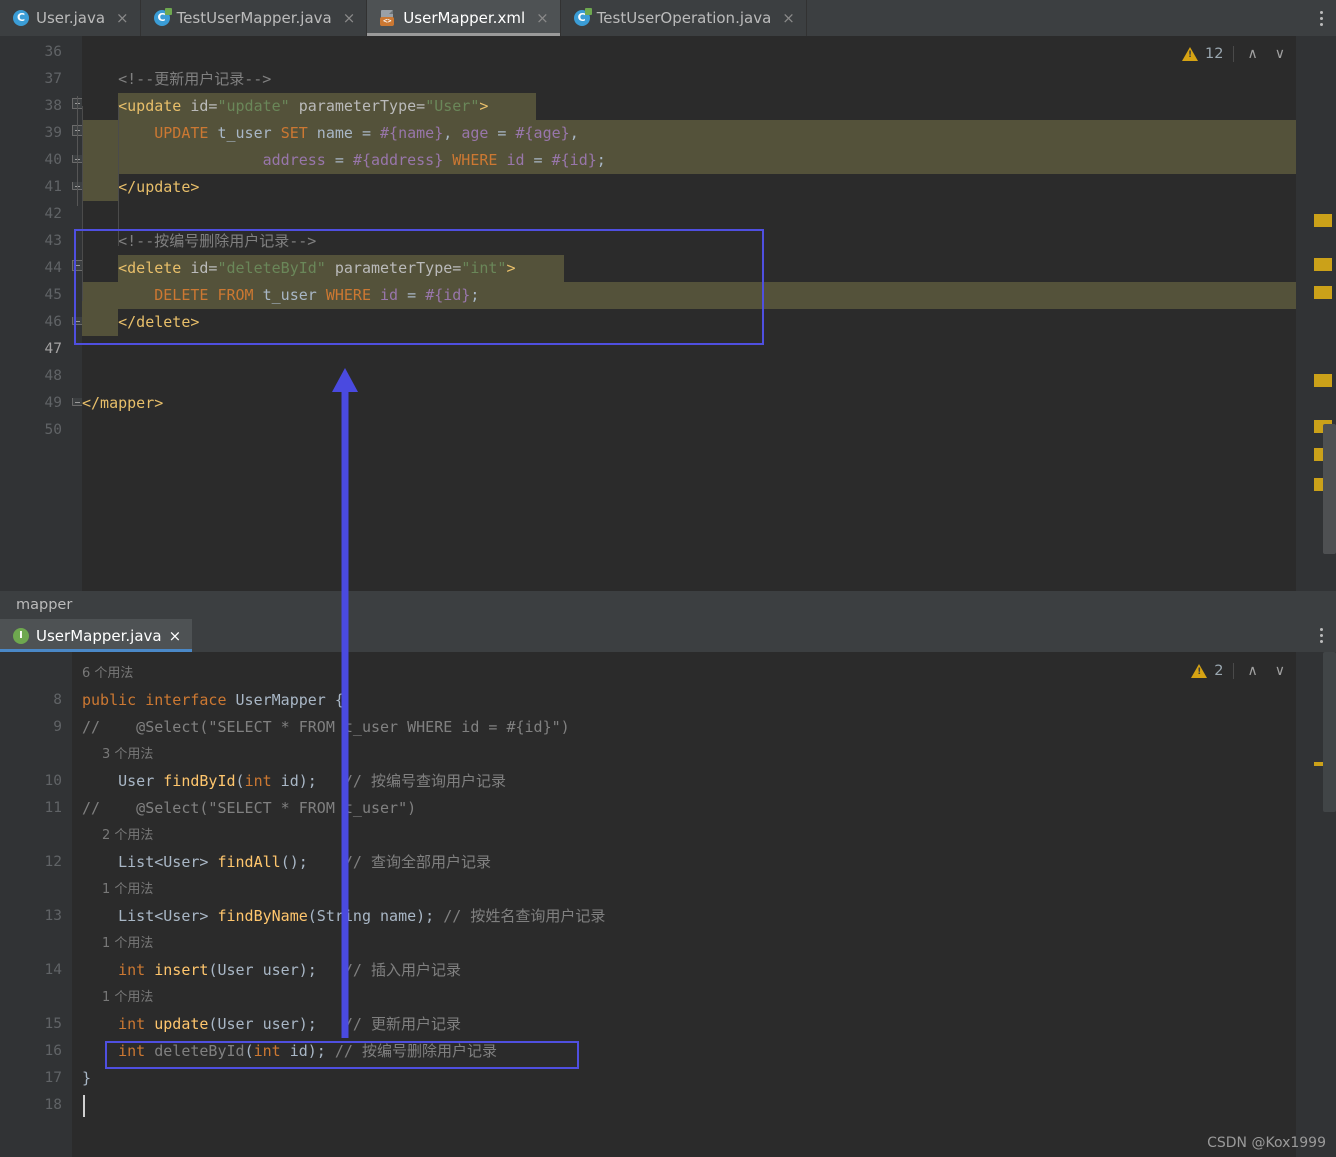  Describe the element at coordinates (32, 133) in the screenshot. I see `line-number: 39` at that location.